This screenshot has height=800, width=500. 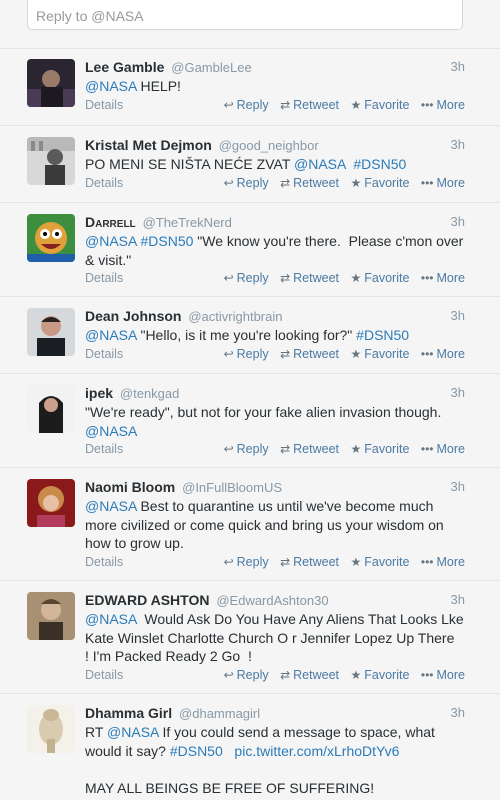 What do you see at coordinates (427, 449) in the screenshot?
I see `ellipsis-icon: •••` at bounding box center [427, 449].